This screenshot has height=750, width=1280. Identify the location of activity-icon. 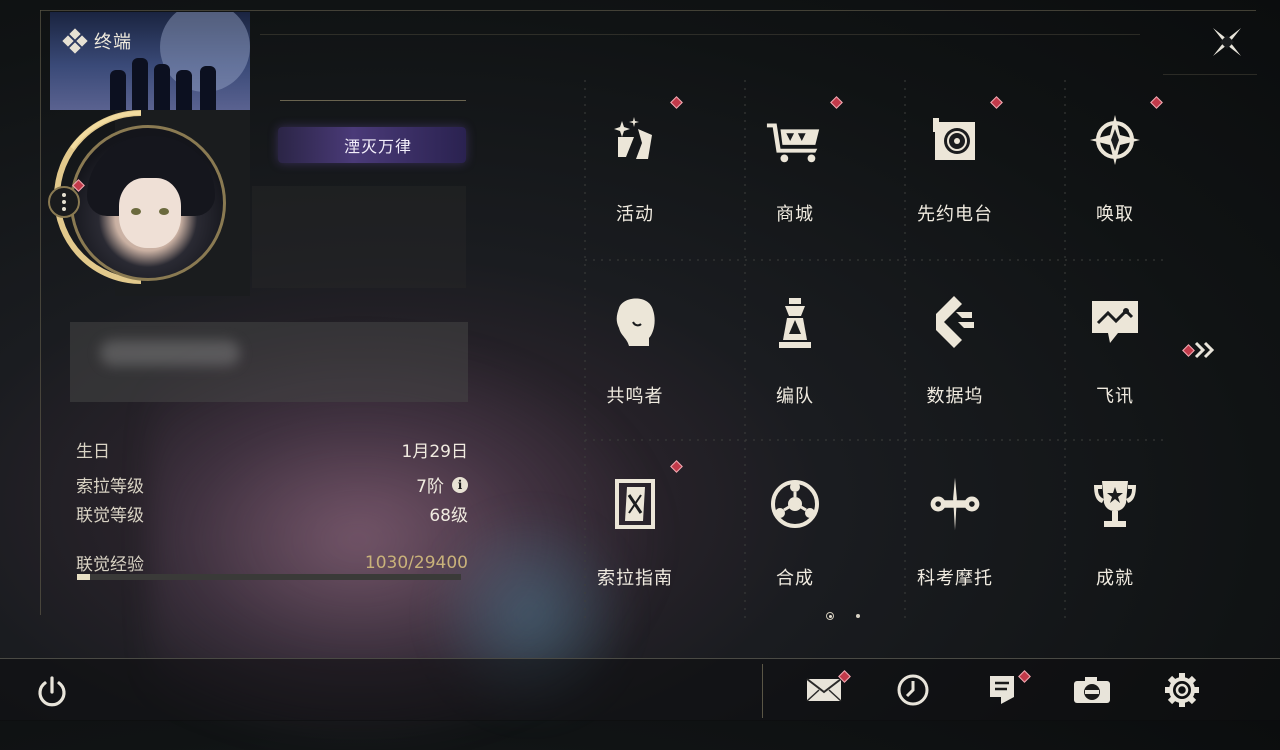
(635, 140).